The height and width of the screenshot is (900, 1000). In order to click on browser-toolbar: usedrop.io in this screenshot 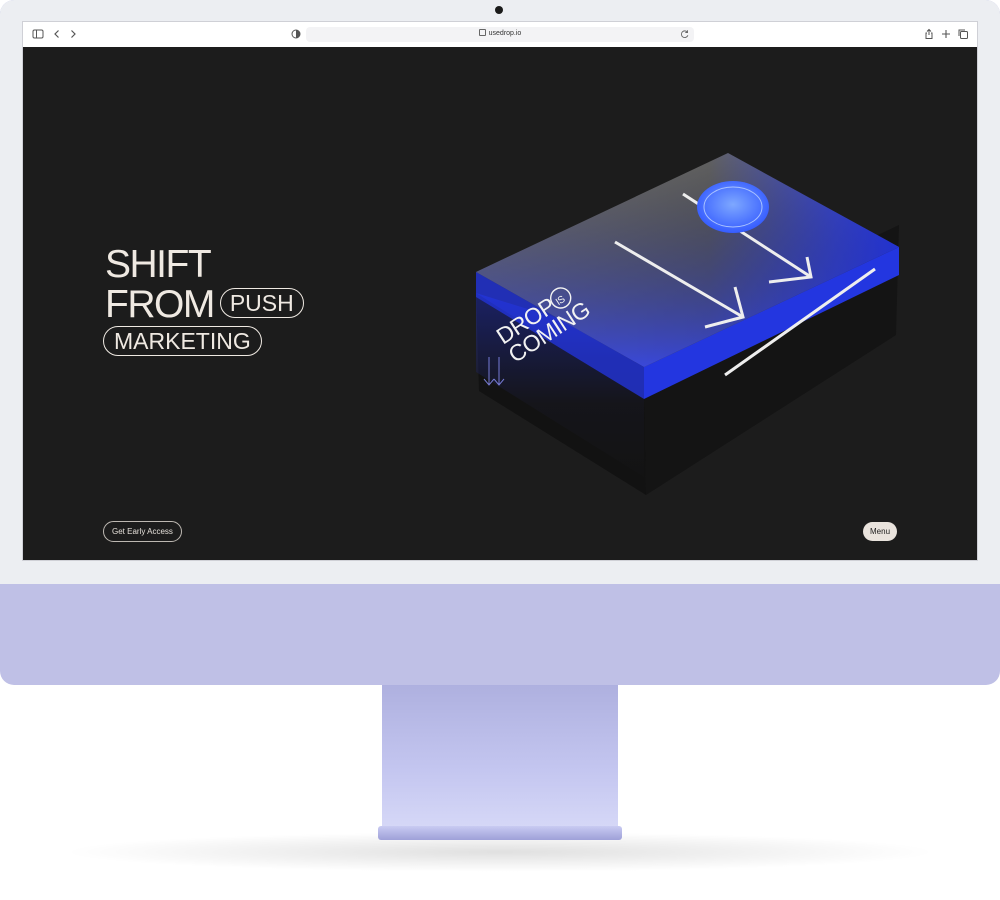, I will do `click(500, 35)`.